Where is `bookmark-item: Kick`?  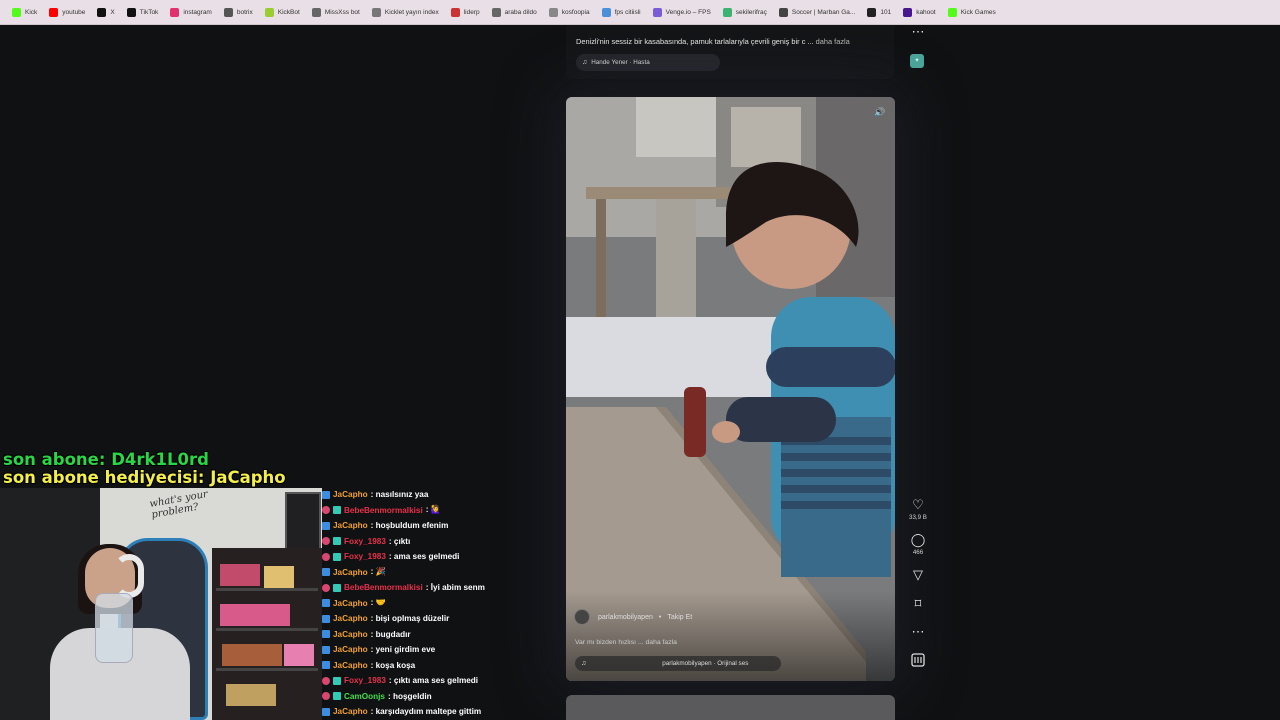 bookmark-item: Kick is located at coordinates (24, 12).